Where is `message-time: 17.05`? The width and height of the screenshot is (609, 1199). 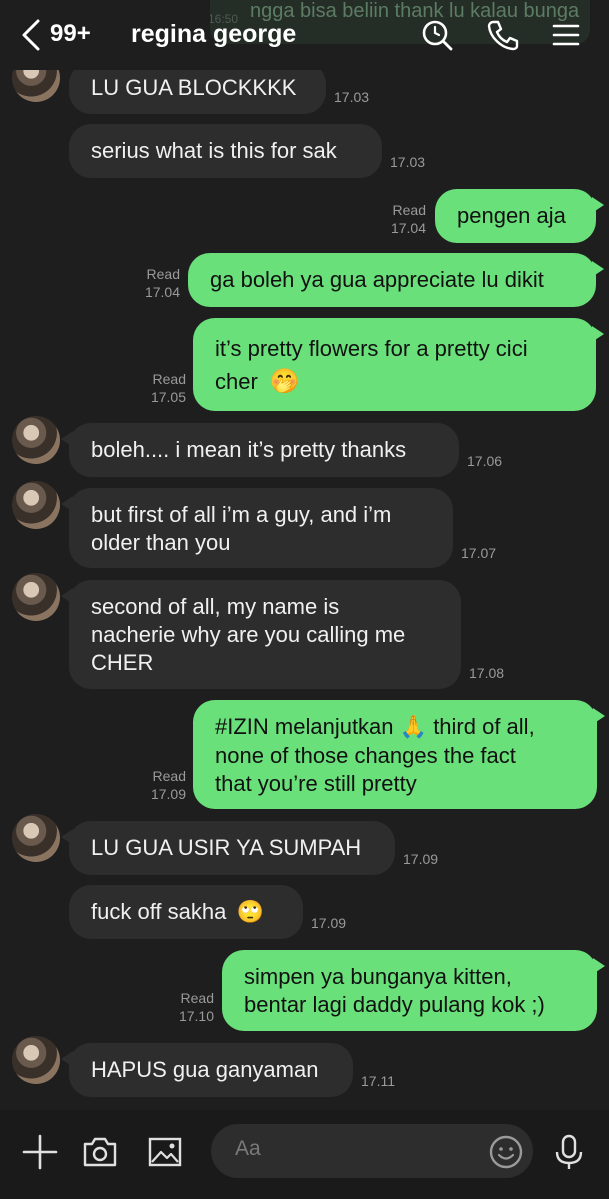 message-time: 17.05 is located at coordinates (168, 397).